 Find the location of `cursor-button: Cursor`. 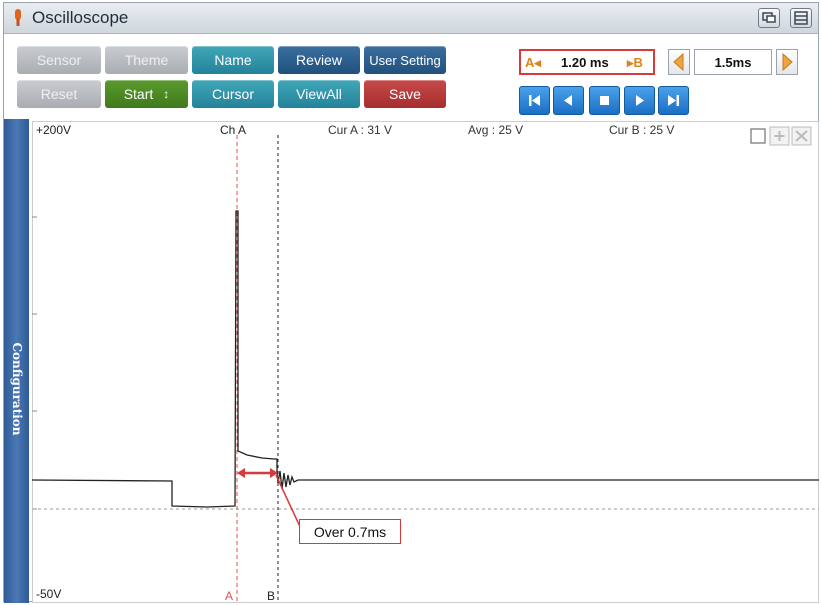

cursor-button: Cursor is located at coordinates (233, 94).